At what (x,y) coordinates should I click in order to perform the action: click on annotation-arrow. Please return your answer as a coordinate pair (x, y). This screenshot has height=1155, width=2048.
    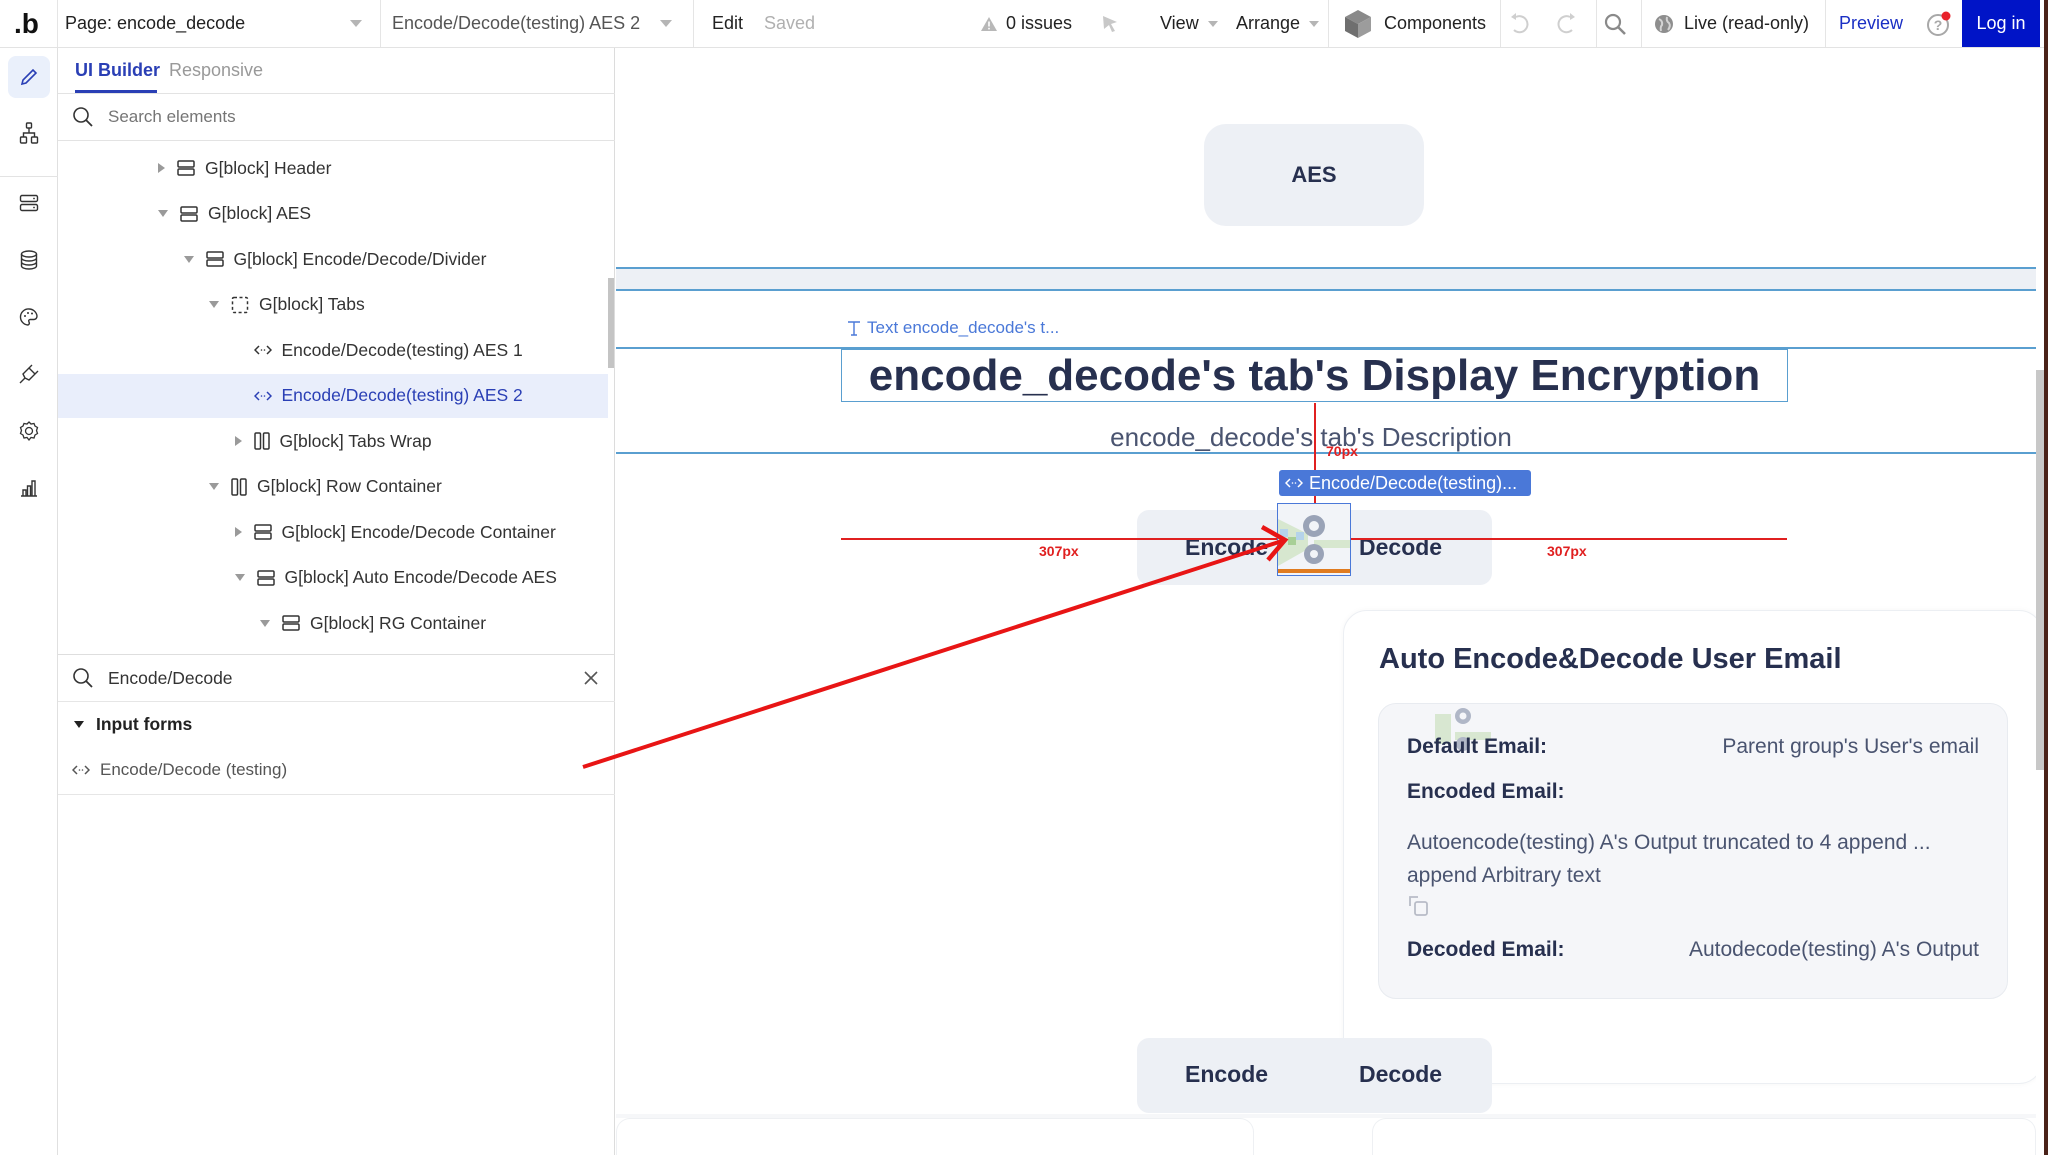
    Looking at the image, I should click on (935, 647).